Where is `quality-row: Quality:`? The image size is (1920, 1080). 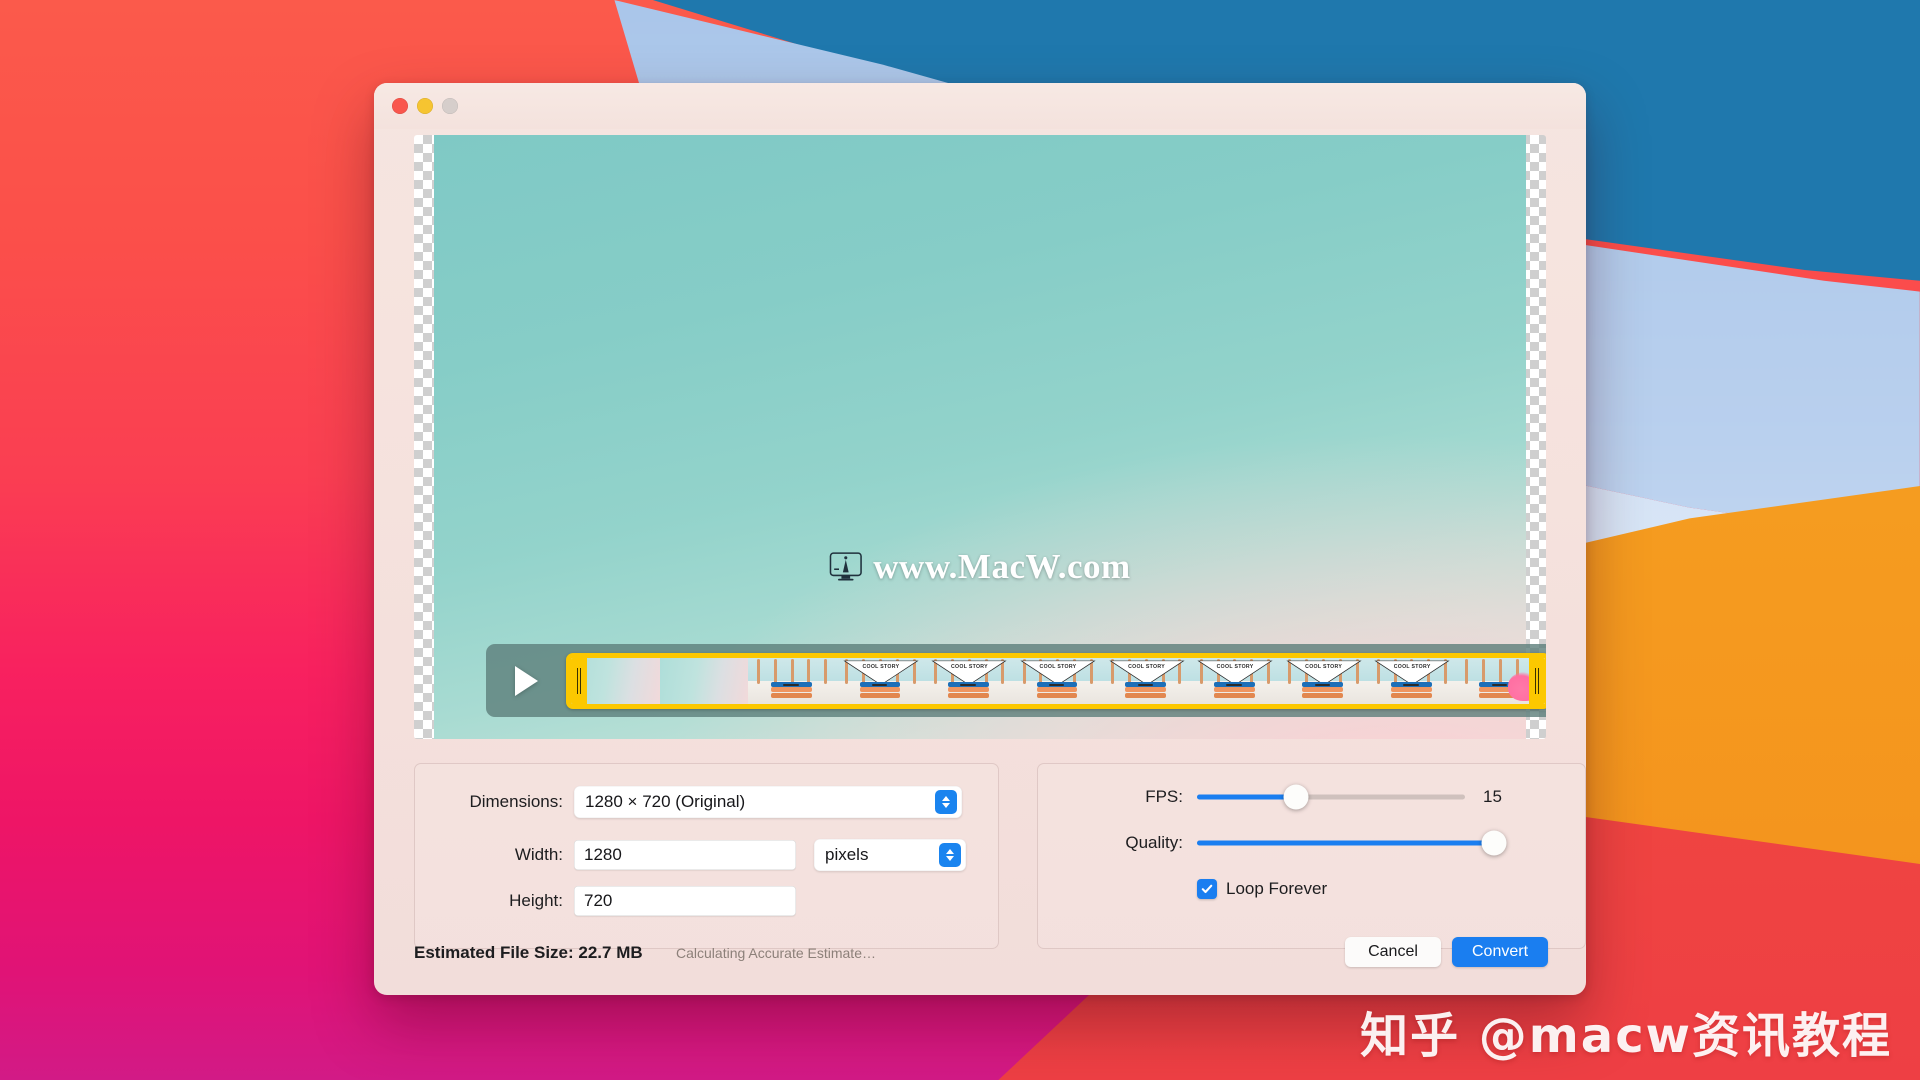
quality-row: Quality: is located at coordinates (1311, 843).